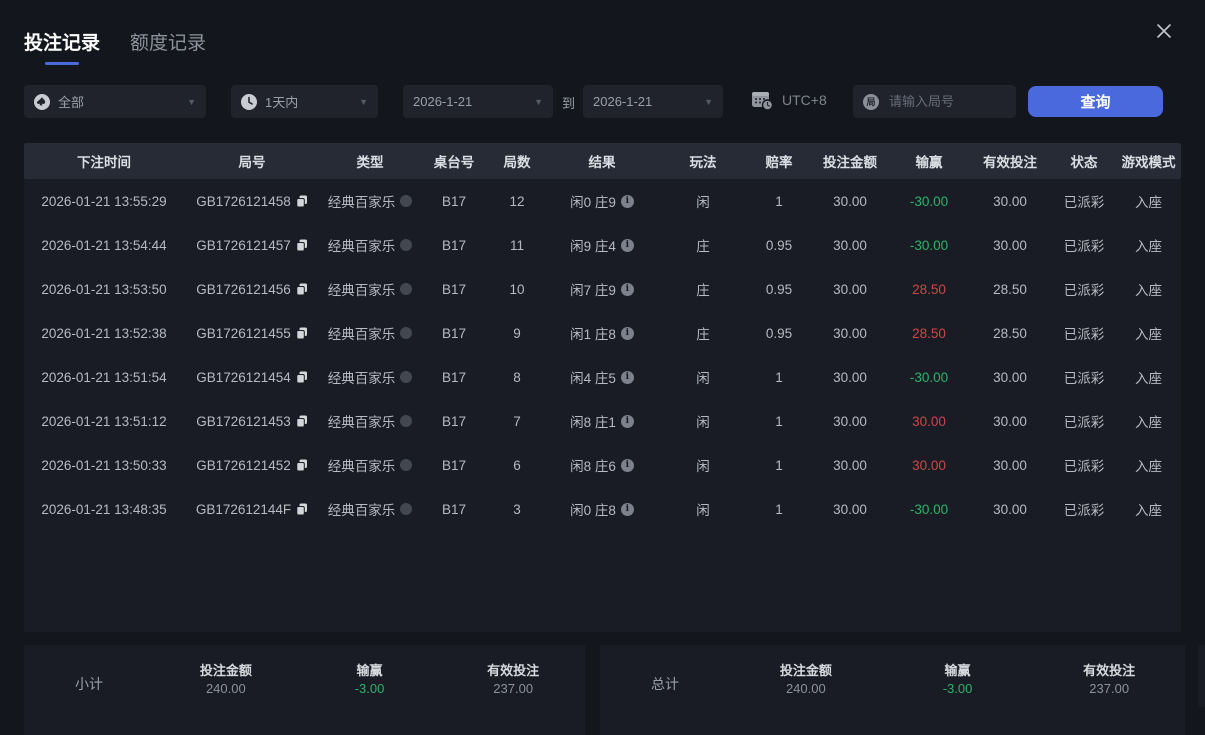 The image size is (1205, 735). What do you see at coordinates (513, 679) in the screenshot?
I see `subtotal-valid-bet: 有效投注 237.00` at bounding box center [513, 679].